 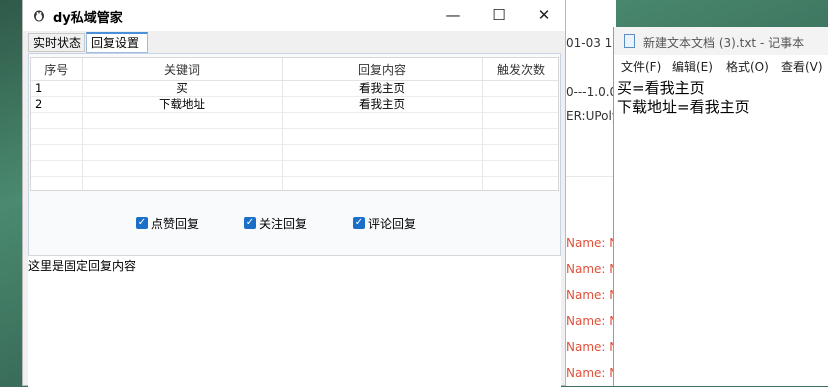 What do you see at coordinates (39, 16) in the screenshot?
I see `app-icon` at bounding box center [39, 16].